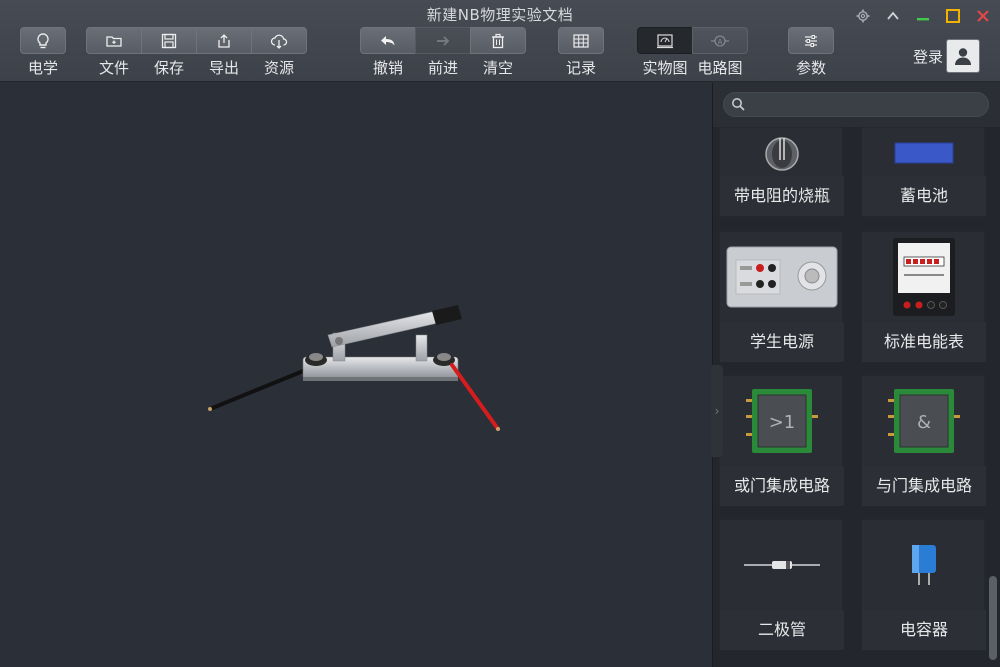 The height and width of the screenshot is (667, 1000). I want to click on table-grid-icon, so click(581, 40).